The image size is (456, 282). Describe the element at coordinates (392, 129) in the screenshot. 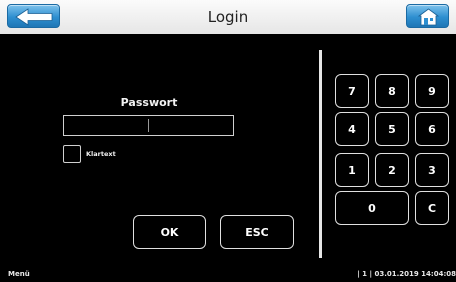

I see `key-5: 5` at that location.